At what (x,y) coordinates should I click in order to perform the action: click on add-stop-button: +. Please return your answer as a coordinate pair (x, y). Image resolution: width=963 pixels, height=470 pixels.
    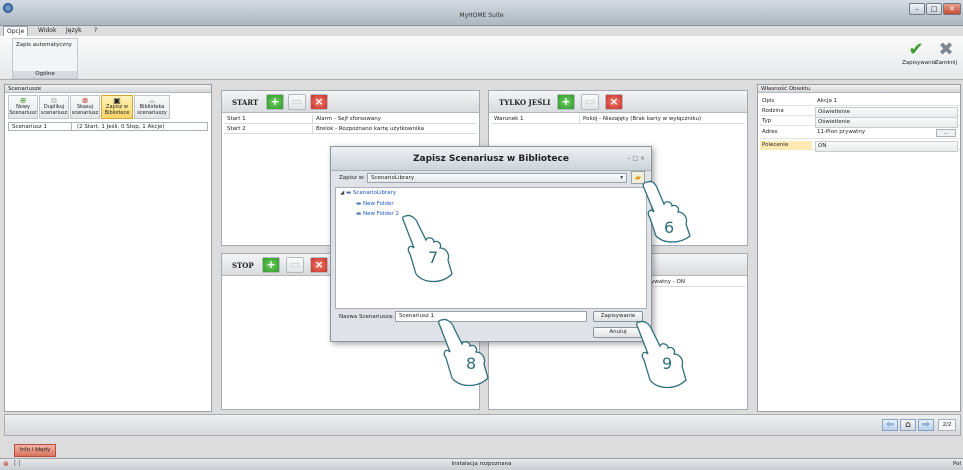
    Looking at the image, I should click on (271, 265).